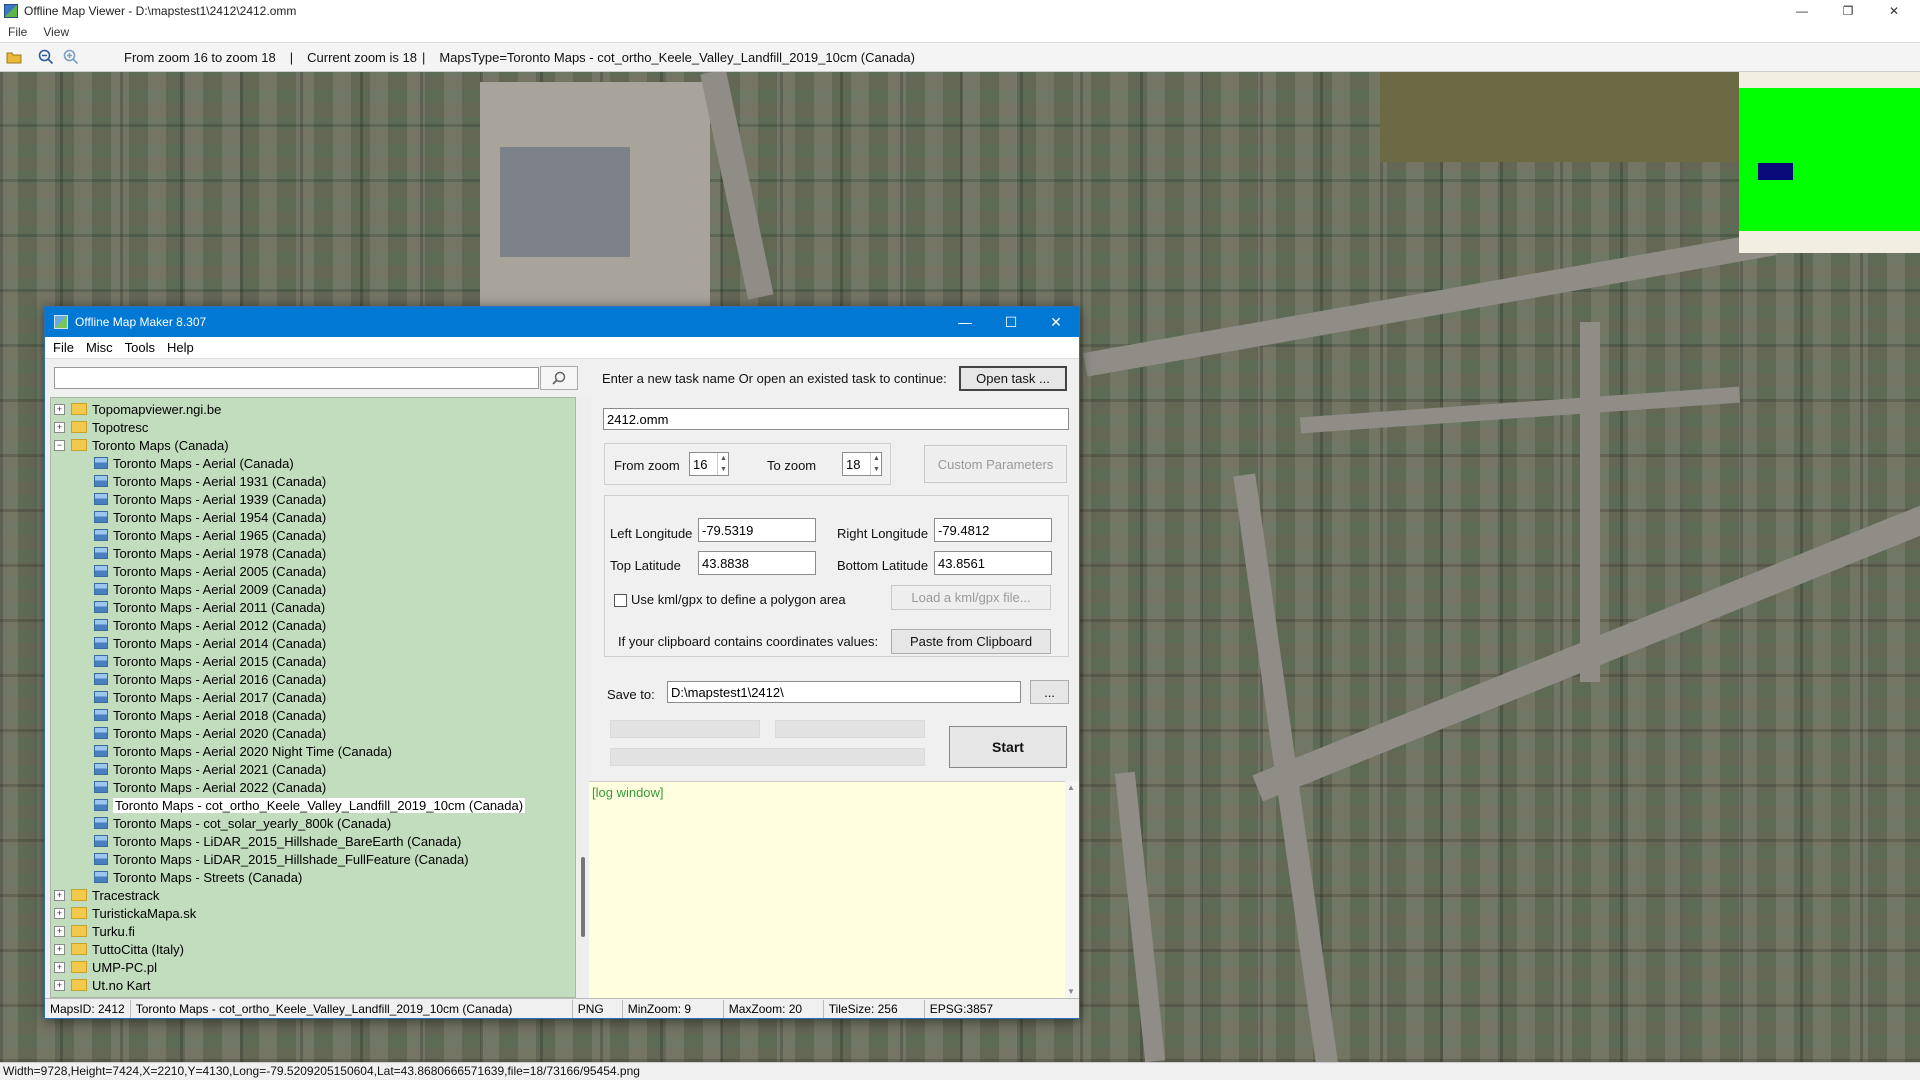  I want to click on to-zoom-spinner: ▲ ▼, so click(876, 464).